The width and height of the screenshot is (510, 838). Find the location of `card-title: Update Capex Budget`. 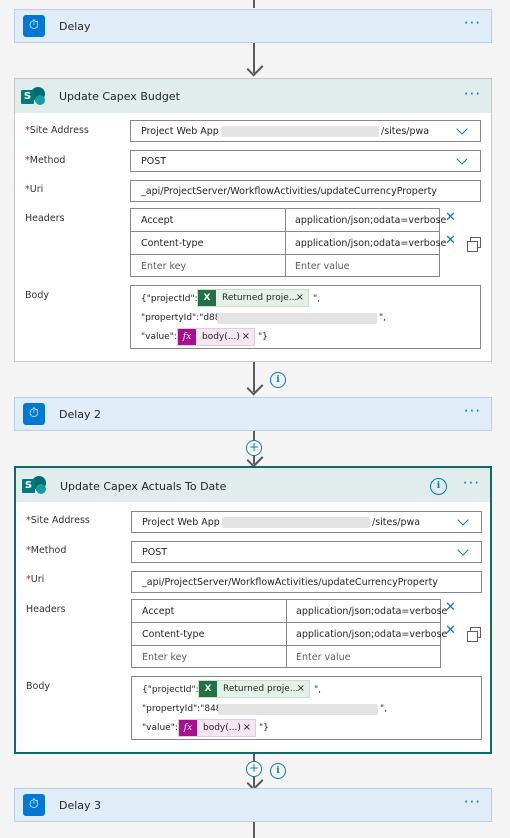

card-title: Update Capex Budget is located at coordinates (119, 96).